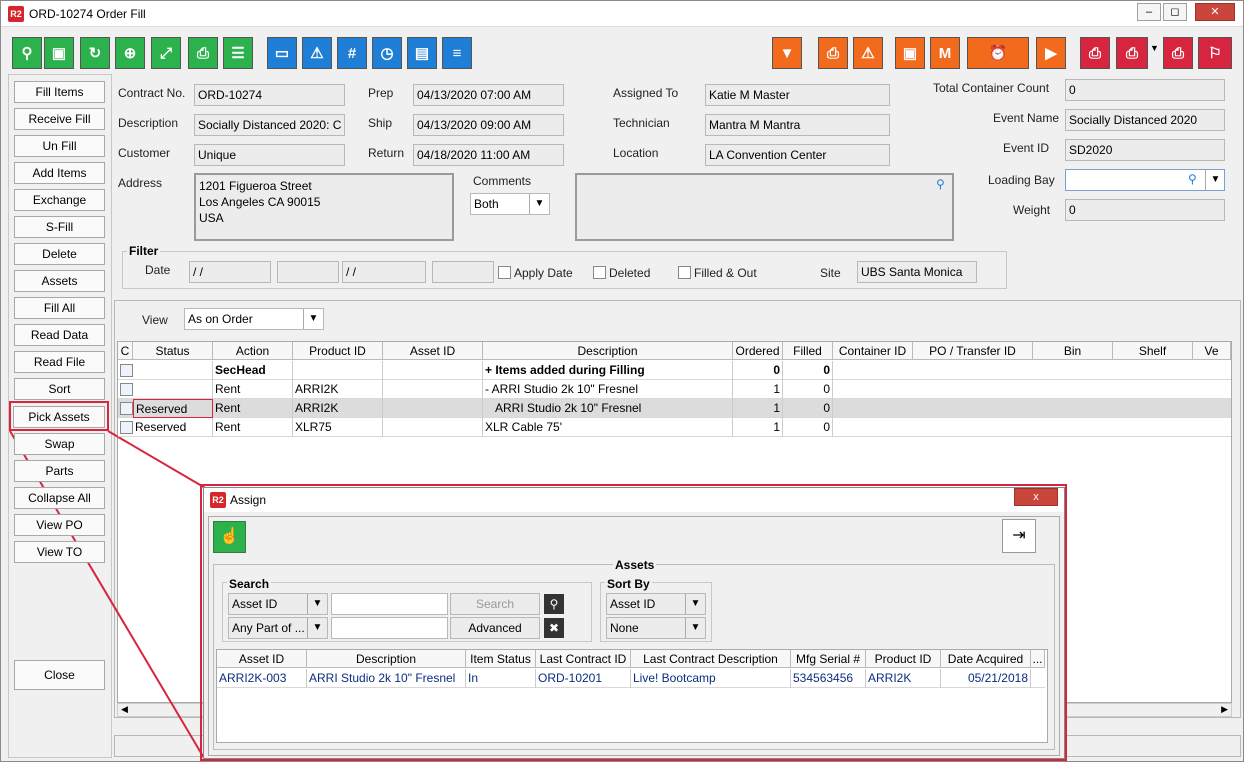  I want to click on search-input, so click(389, 604).